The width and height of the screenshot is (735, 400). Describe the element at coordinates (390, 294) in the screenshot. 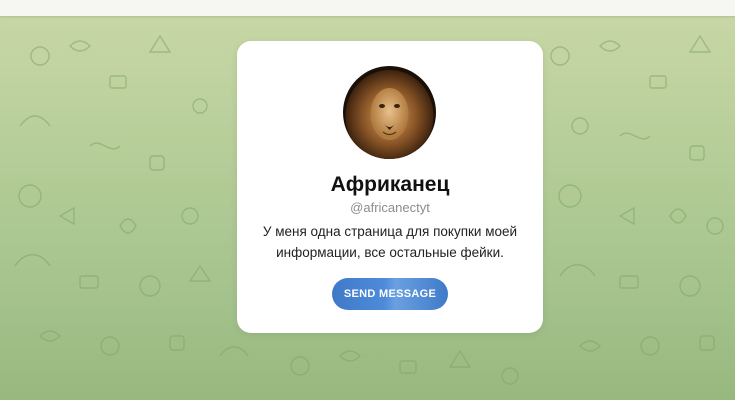

I see `send-message-button: SEND MESSAGE` at that location.